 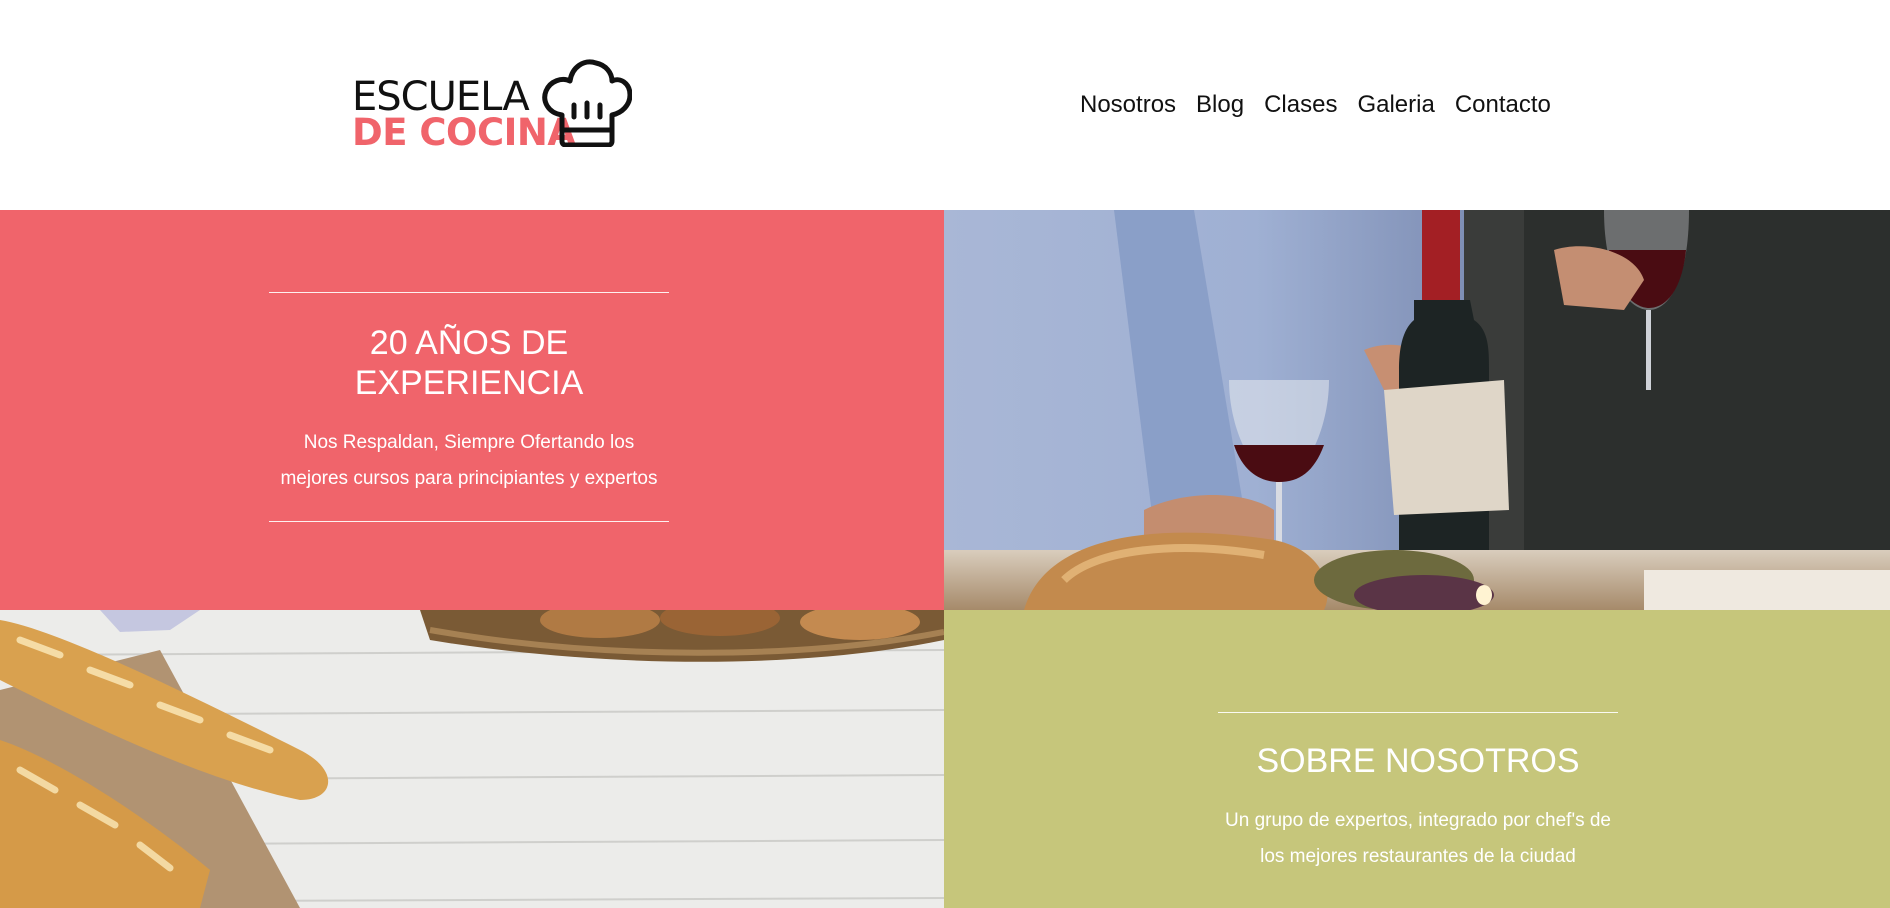 What do you see at coordinates (1300, 105) in the screenshot?
I see `nav-link-clases: Clases` at bounding box center [1300, 105].